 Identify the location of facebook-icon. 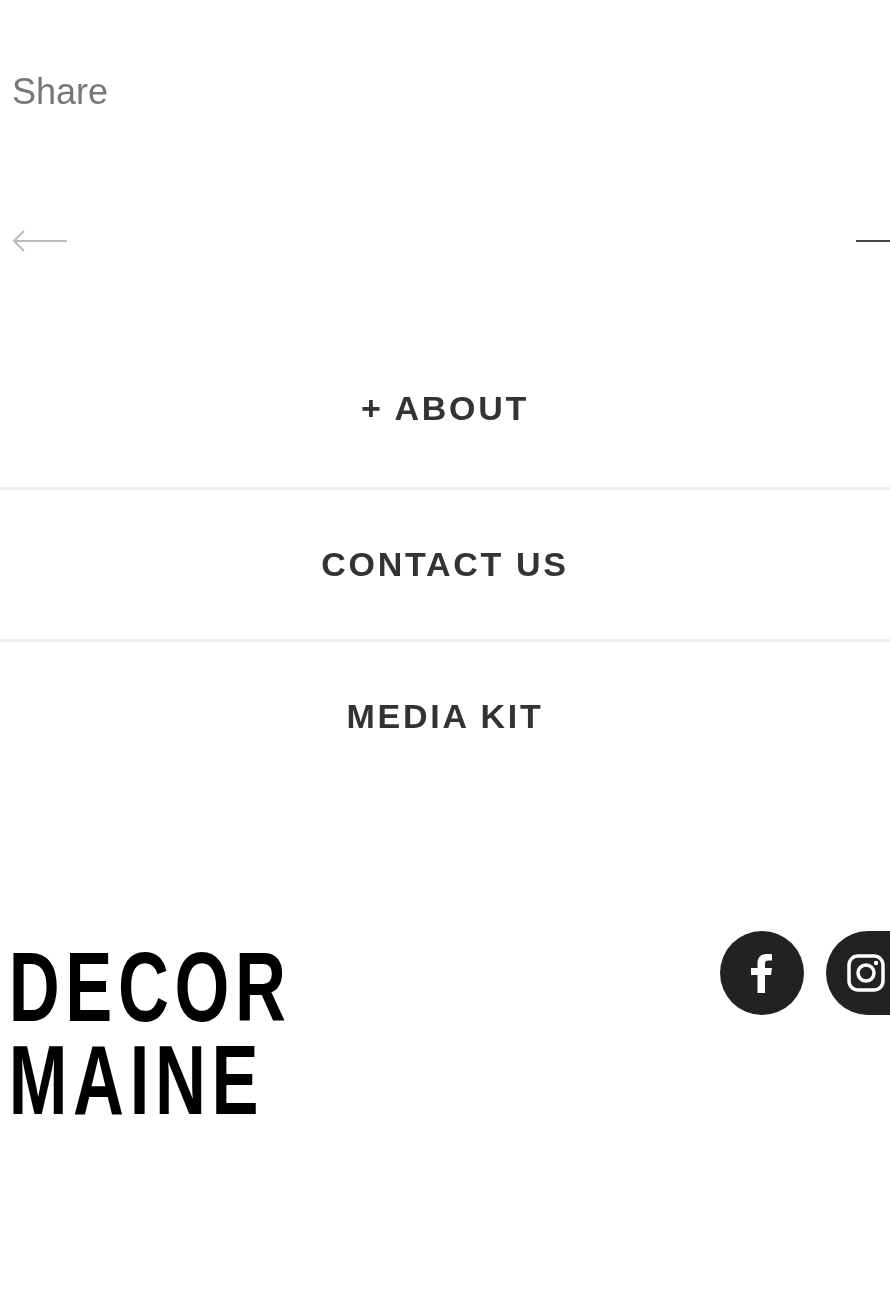
(762, 973).